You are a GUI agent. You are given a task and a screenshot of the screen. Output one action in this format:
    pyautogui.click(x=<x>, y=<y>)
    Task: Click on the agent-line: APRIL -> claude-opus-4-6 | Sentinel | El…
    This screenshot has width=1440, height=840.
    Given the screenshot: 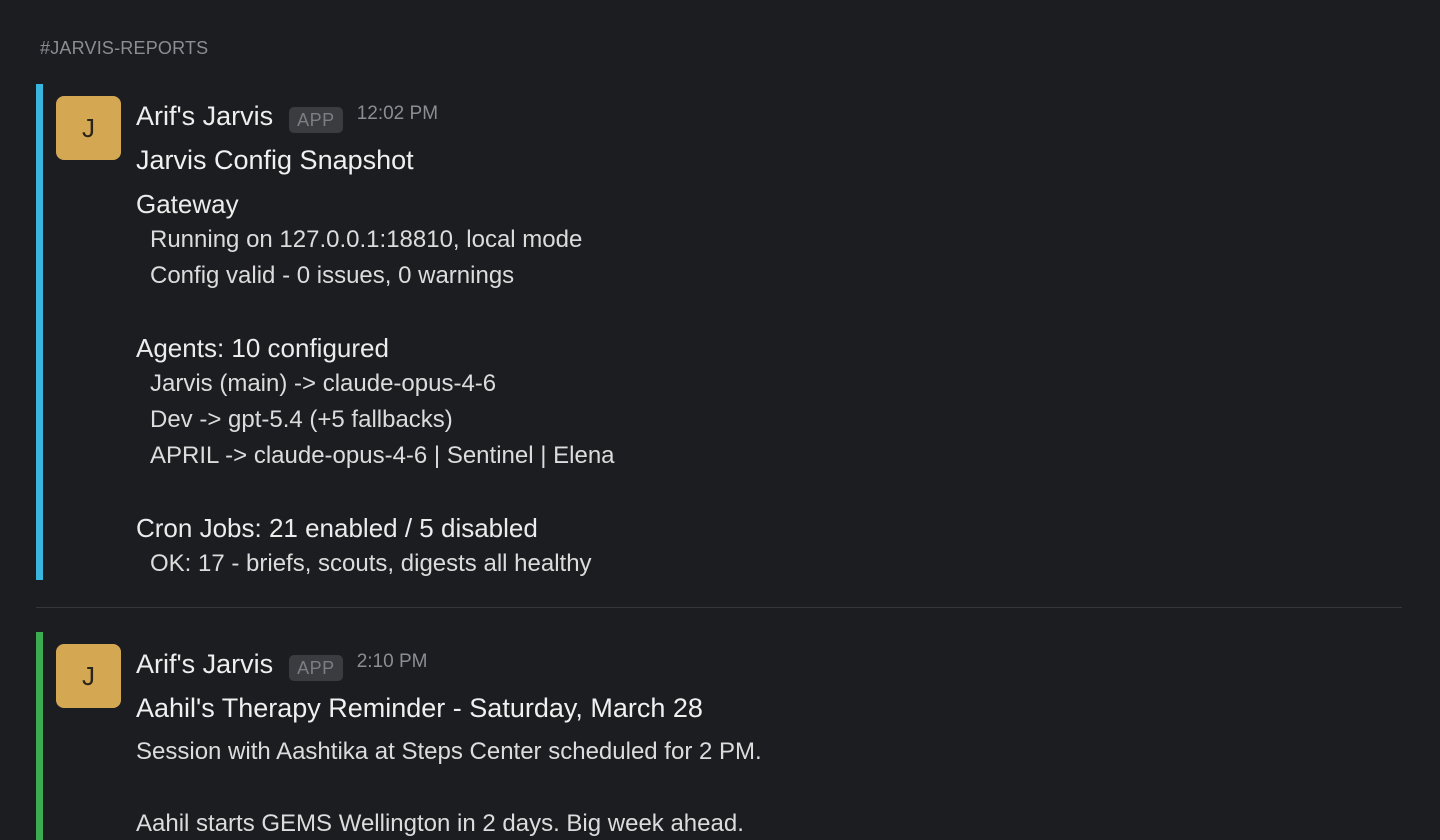 What is the action you would take?
    pyautogui.click(x=382, y=455)
    